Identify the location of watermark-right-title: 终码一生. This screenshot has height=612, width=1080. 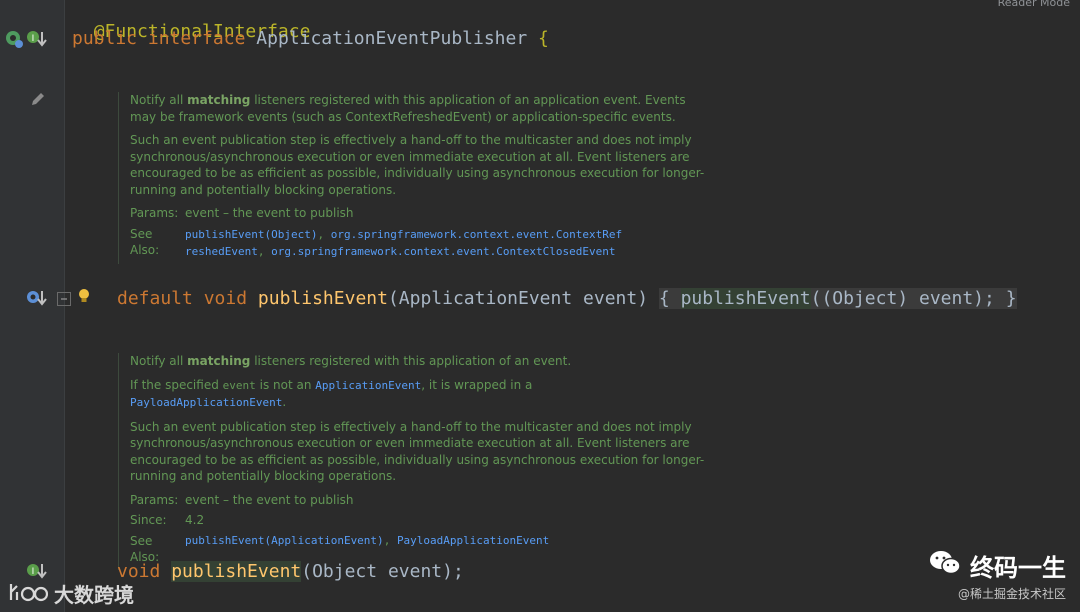
(1018, 568).